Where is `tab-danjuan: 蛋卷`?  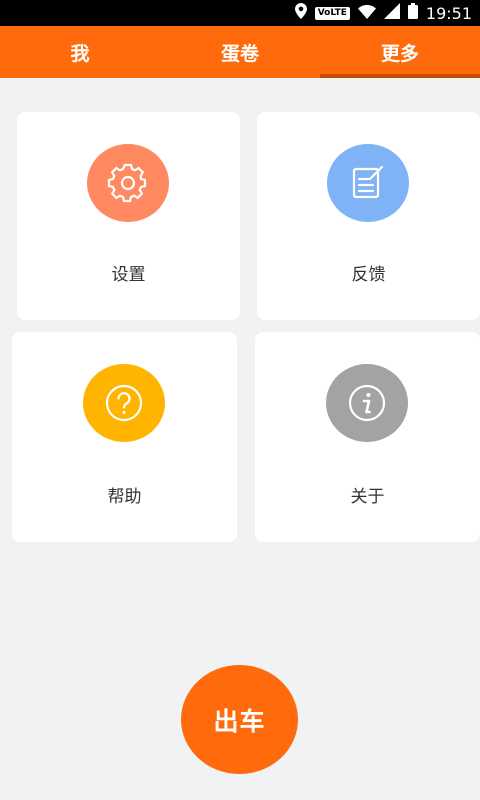 tab-danjuan: 蛋卷 is located at coordinates (240, 52).